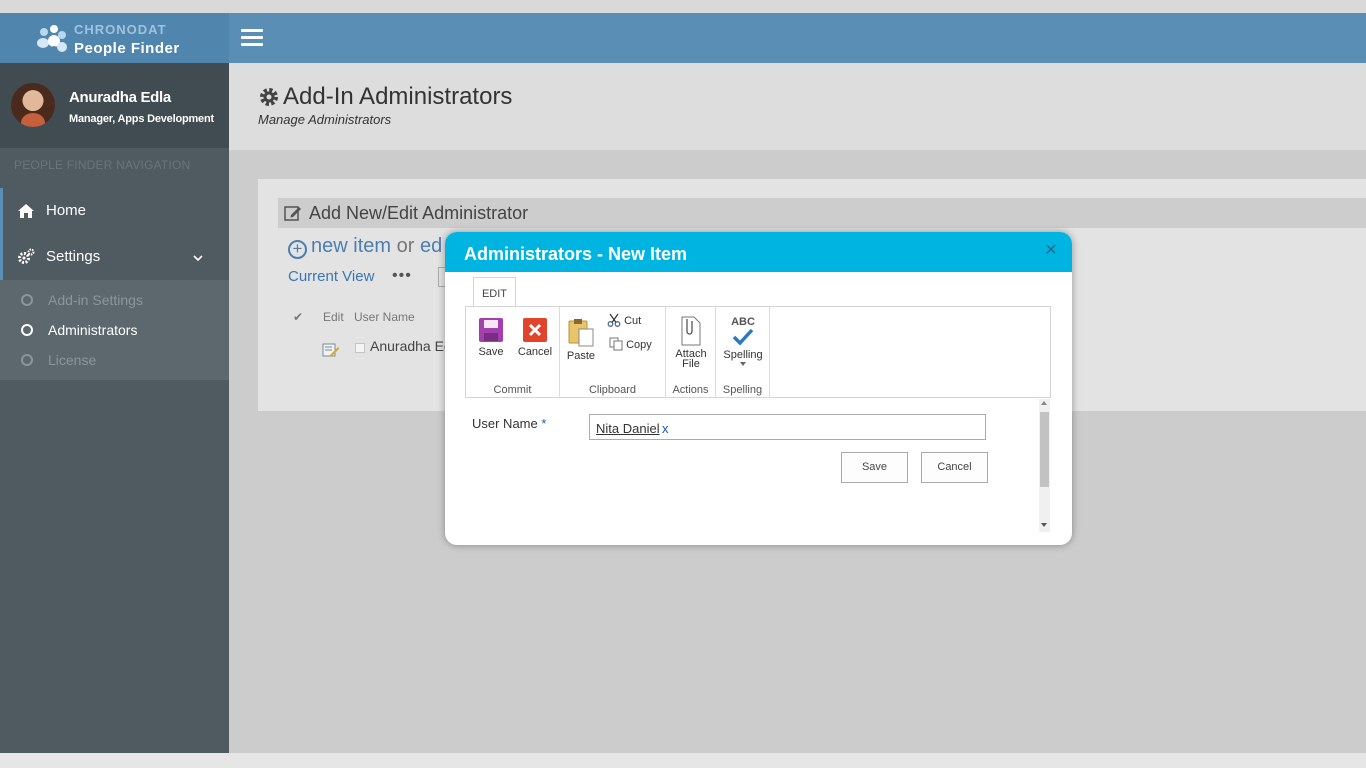 The width and height of the screenshot is (1366, 768). I want to click on ribbon-cancel-button: Cancel, so click(535, 337).